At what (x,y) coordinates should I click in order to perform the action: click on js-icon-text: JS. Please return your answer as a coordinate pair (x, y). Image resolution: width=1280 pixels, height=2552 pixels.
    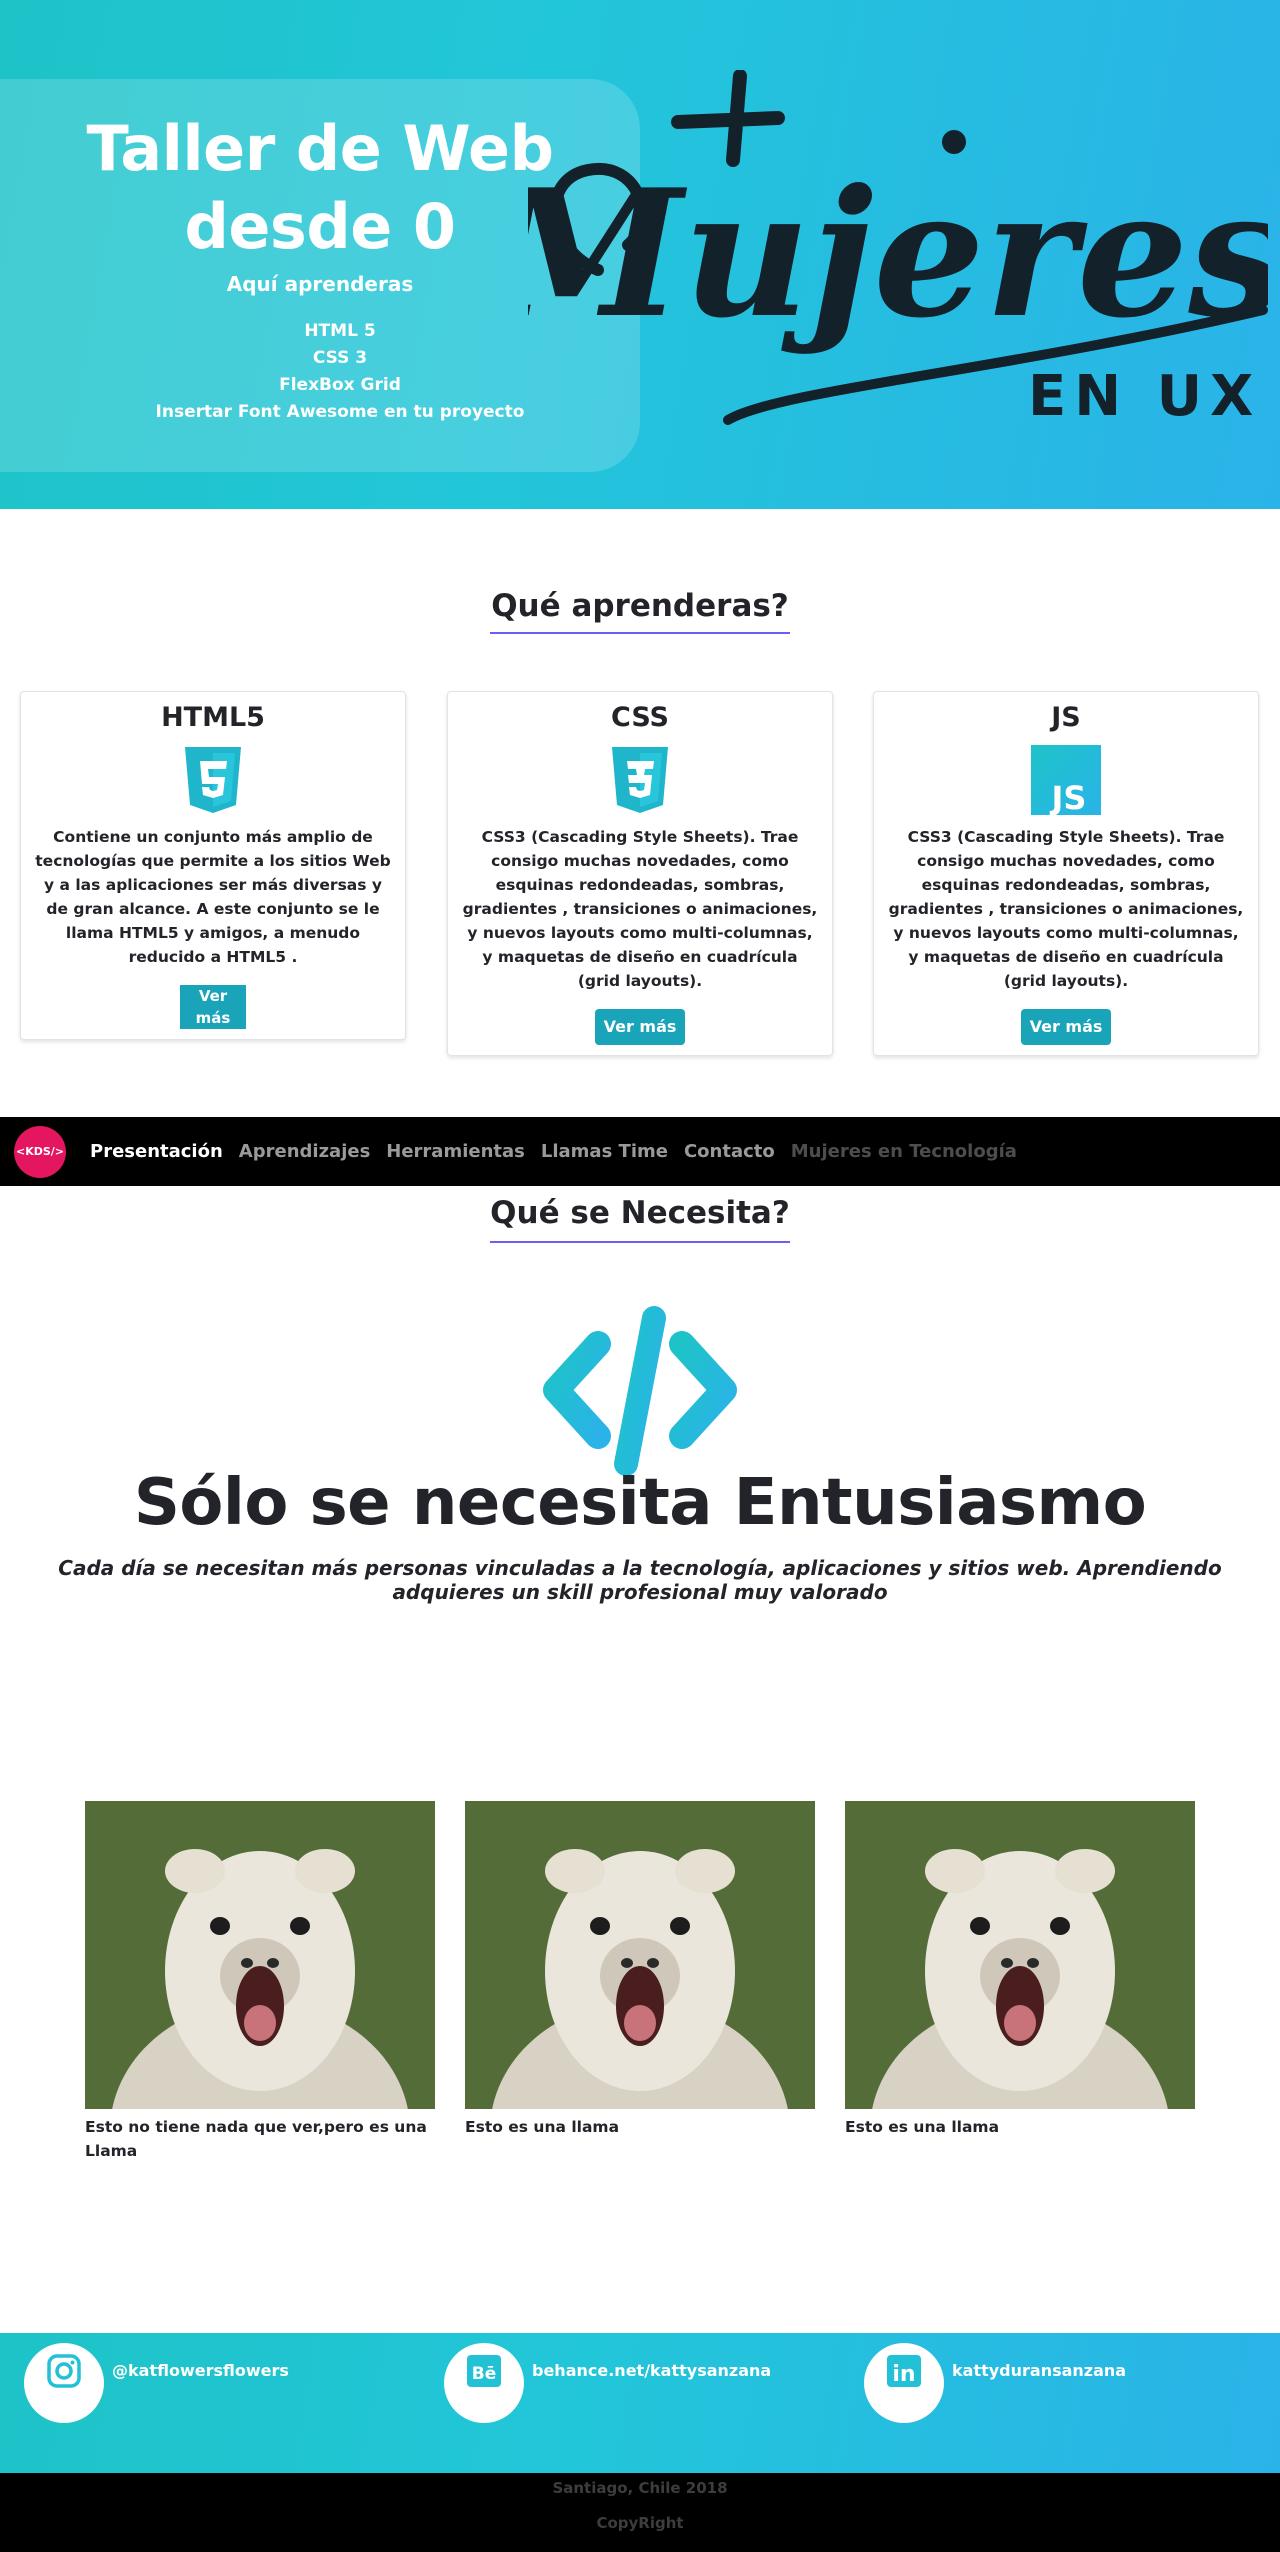
    Looking at the image, I should click on (1068, 797).